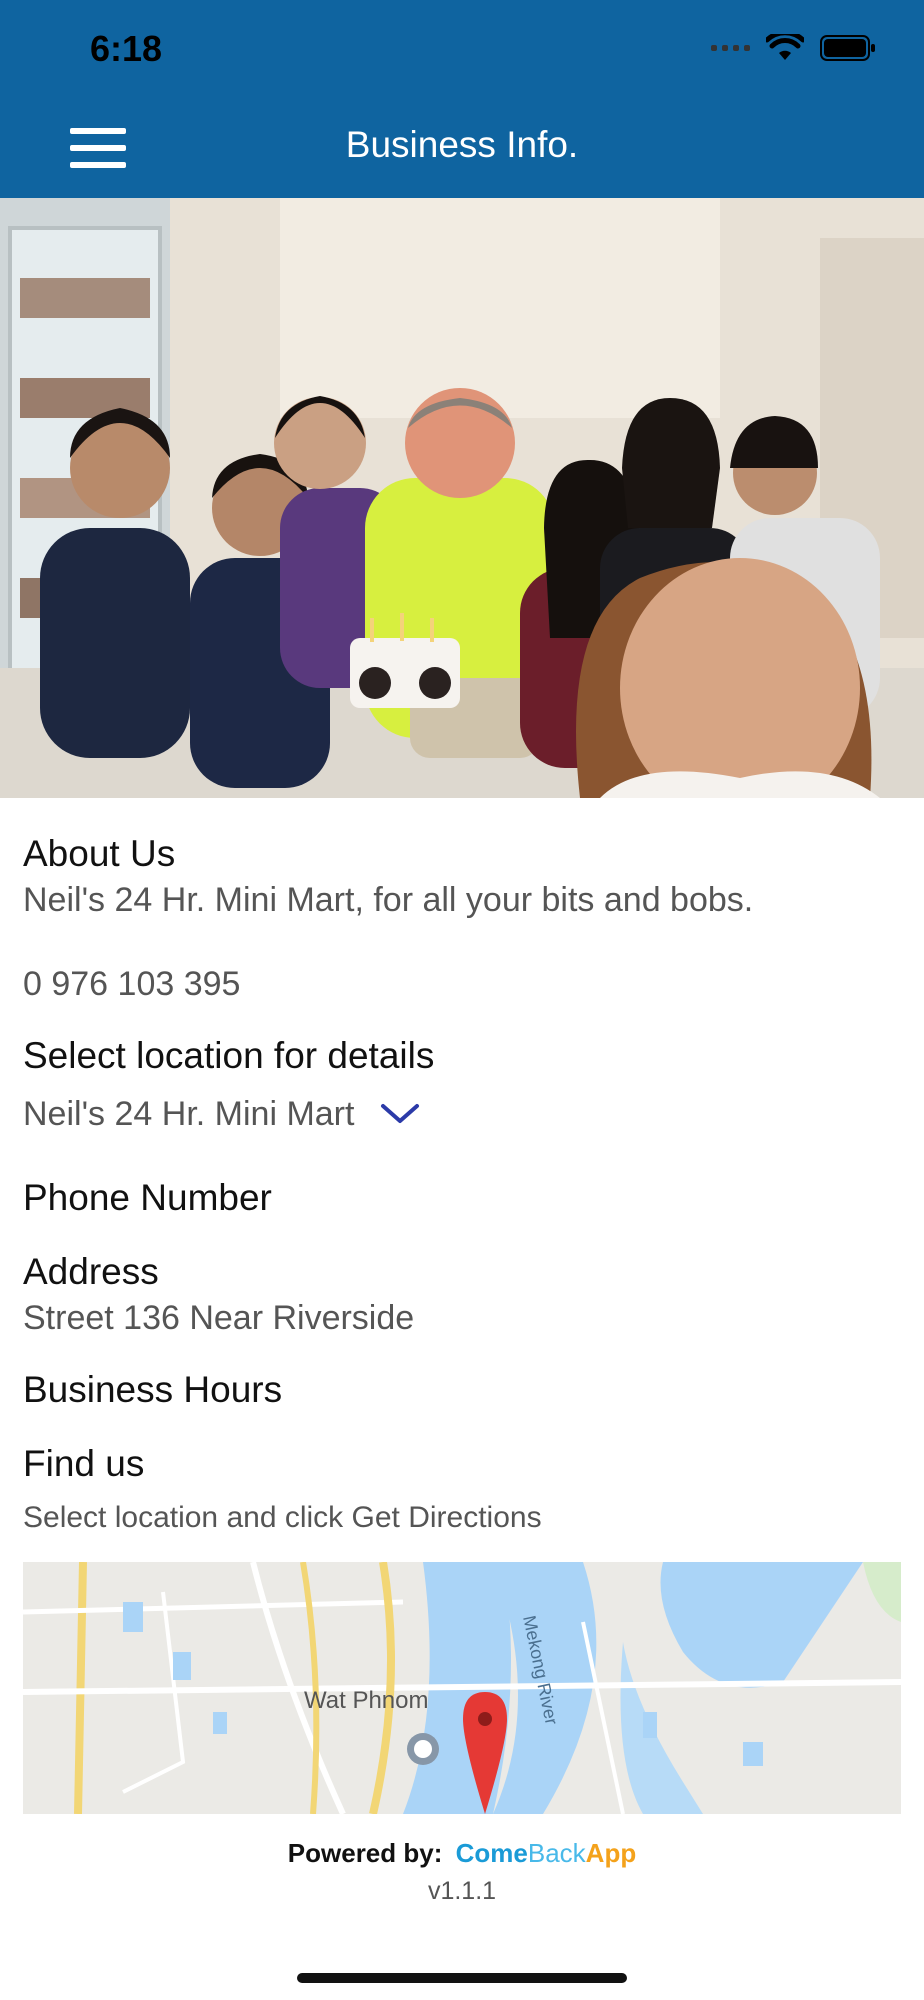 This screenshot has width=924, height=2000. I want to click on brand-app: App, so click(611, 1853).